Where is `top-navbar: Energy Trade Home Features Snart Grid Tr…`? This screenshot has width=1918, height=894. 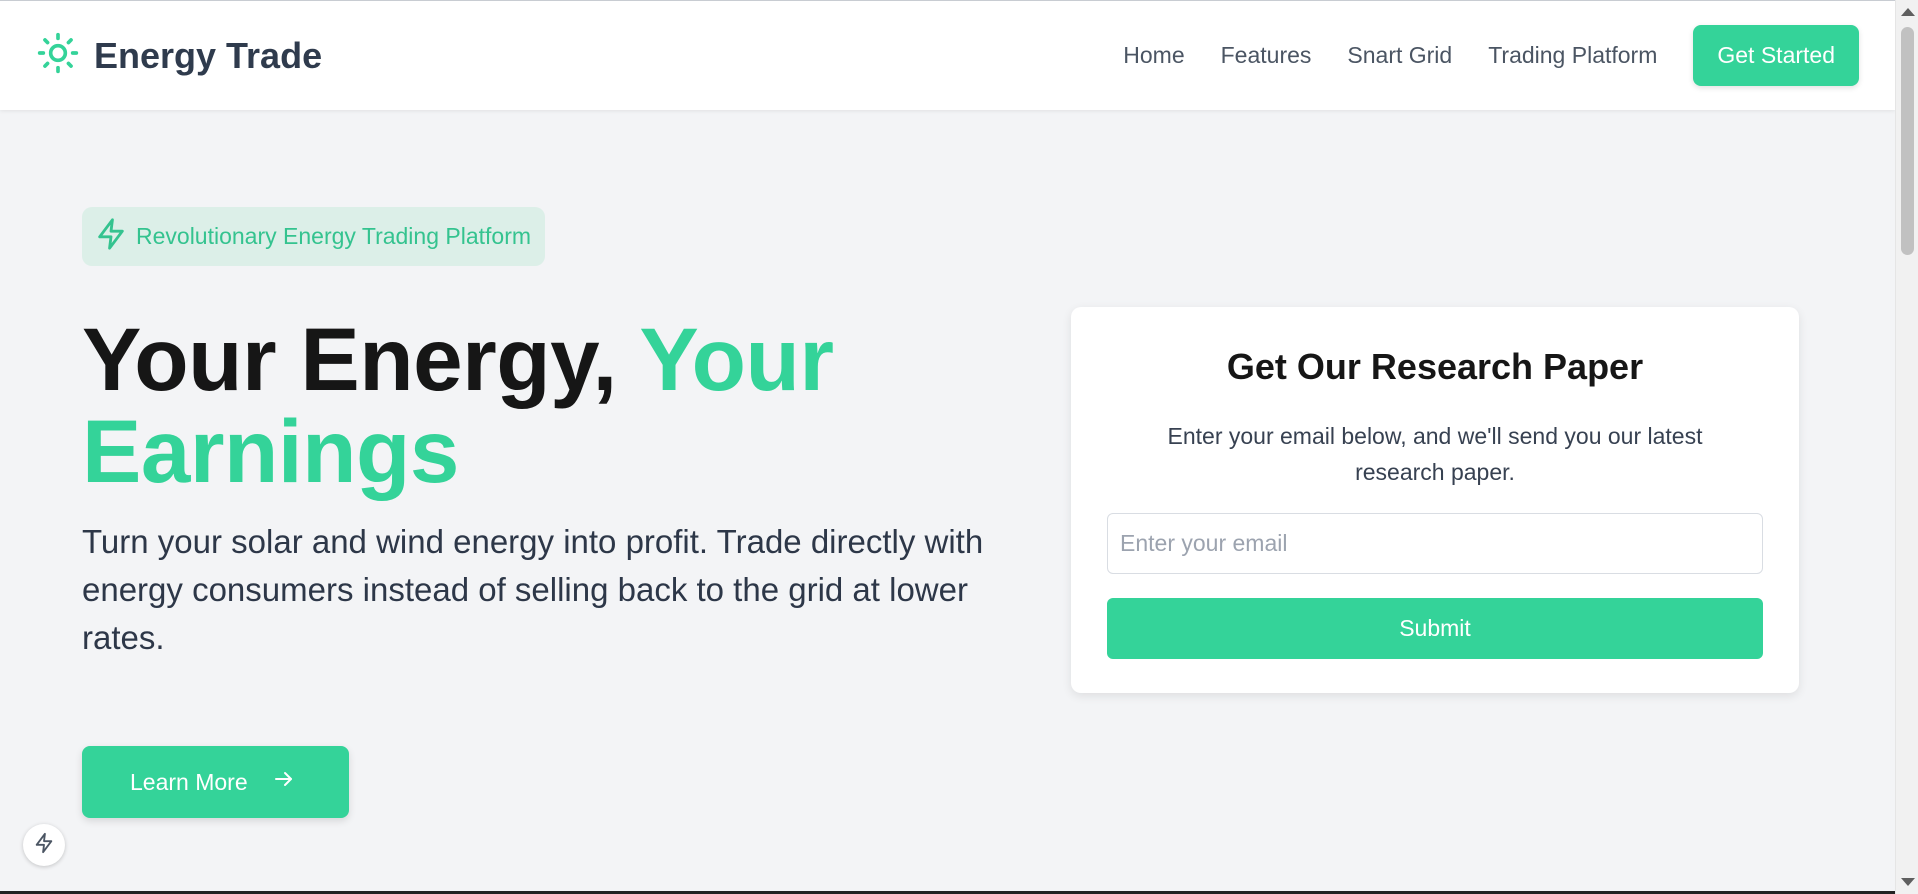
top-navbar: Energy Trade Home Features Snart Grid Tr… is located at coordinates (947, 55).